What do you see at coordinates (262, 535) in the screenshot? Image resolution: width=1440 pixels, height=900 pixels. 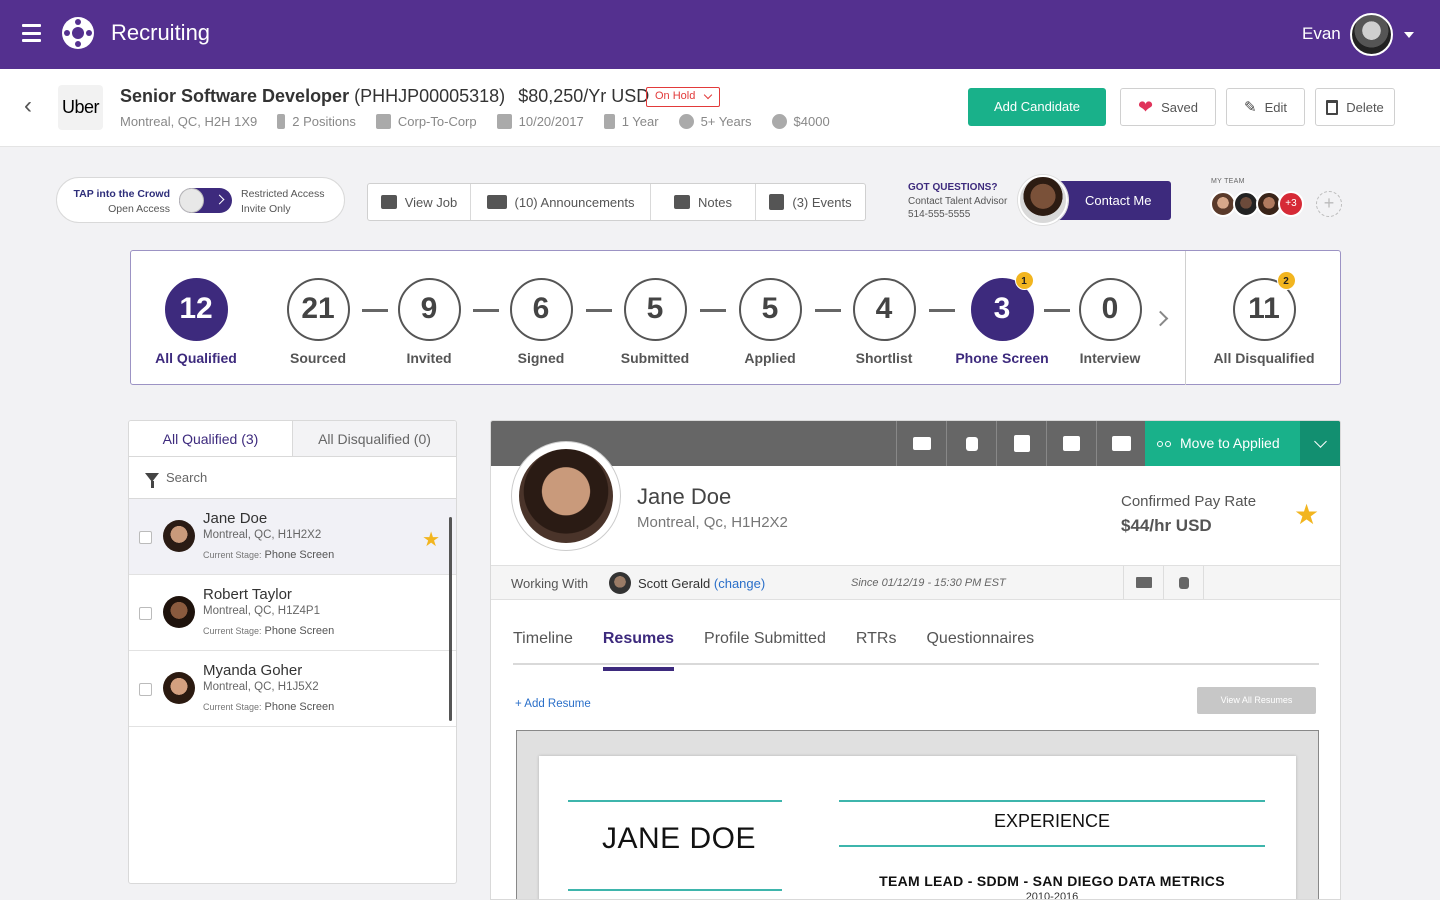 I see `candidate-location: Montreal, QC, H1H2X2` at bounding box center [262, 535].